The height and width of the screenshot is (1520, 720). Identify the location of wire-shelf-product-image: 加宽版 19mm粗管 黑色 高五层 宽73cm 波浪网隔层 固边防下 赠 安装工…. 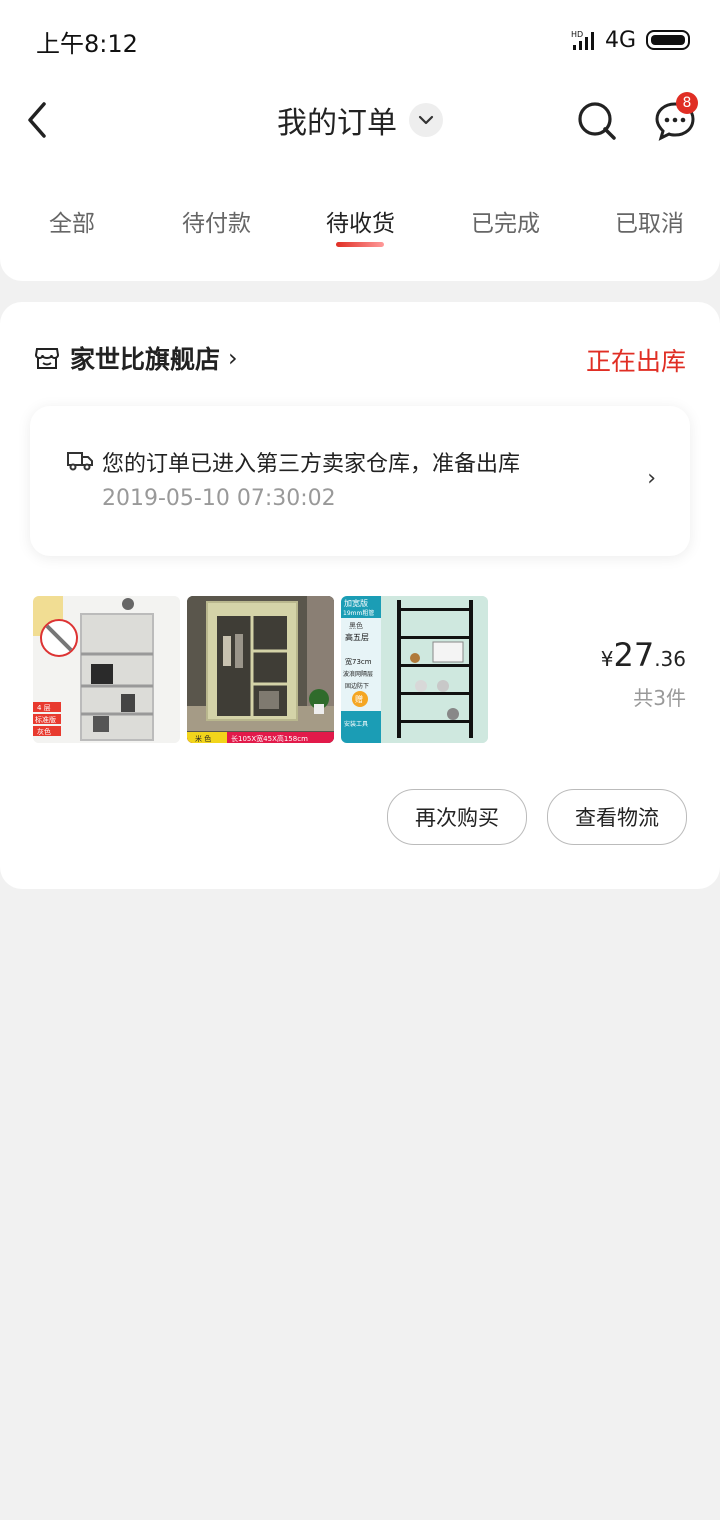
(414, 669).